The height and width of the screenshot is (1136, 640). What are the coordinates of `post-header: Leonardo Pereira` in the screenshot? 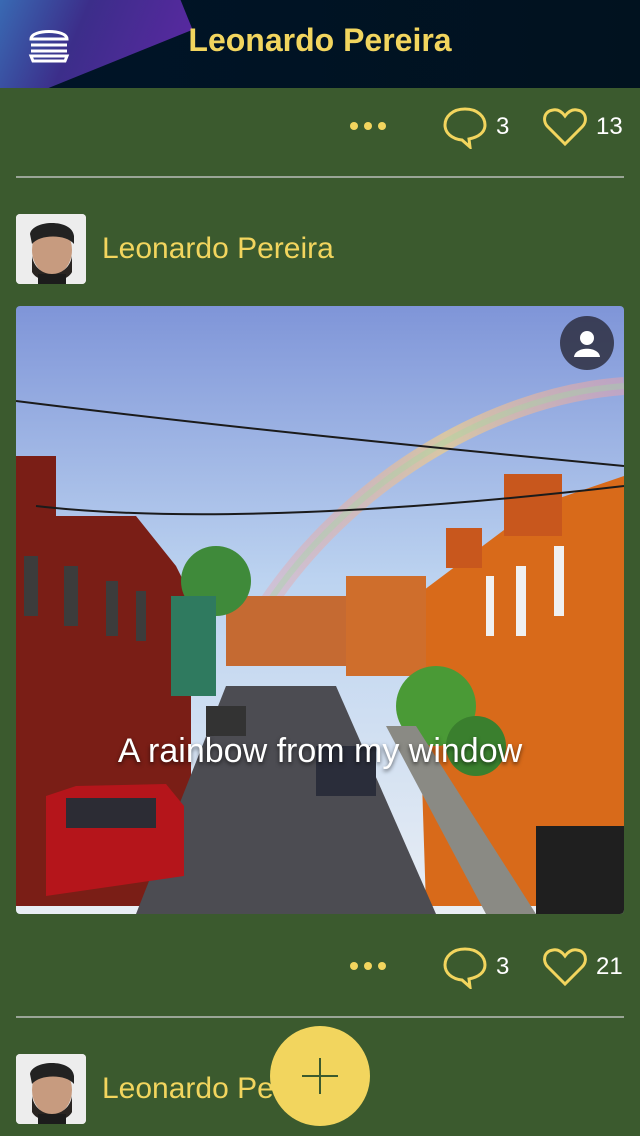 It's located at (320, 249).